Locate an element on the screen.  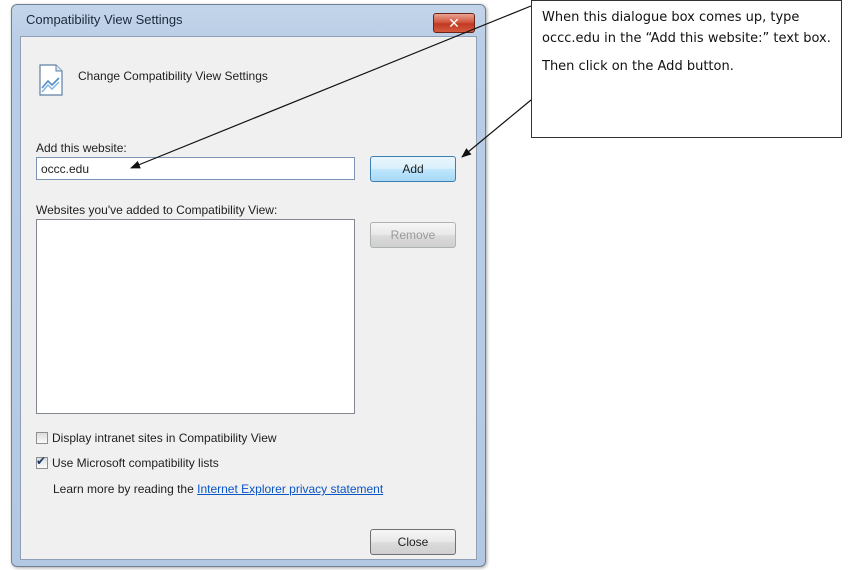
annotation-arrows is located at coordinates (331, 87).